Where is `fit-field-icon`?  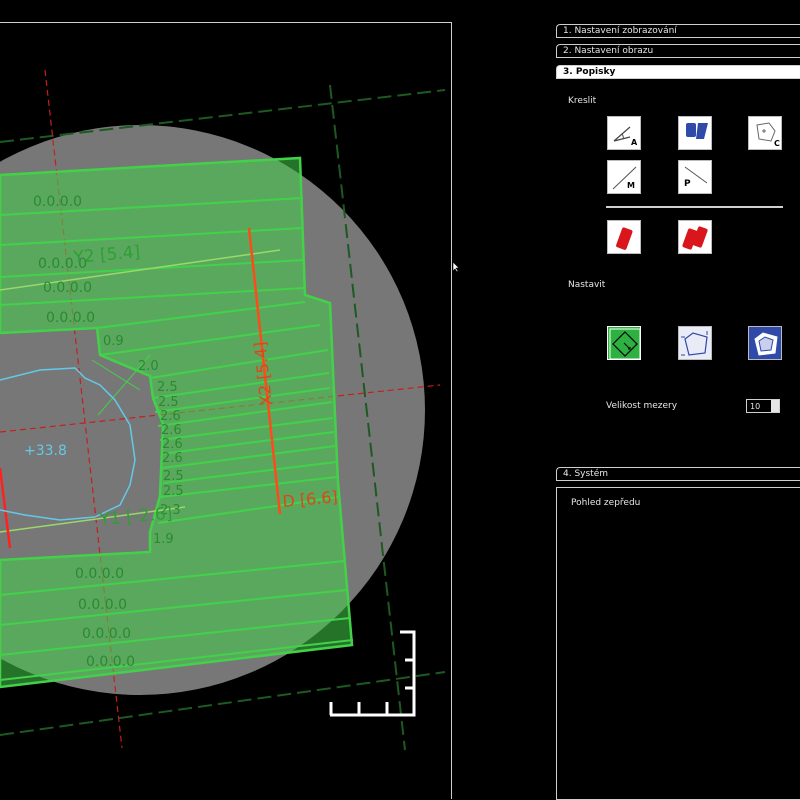 fit-field-icon is located at coordinates (625, 344).